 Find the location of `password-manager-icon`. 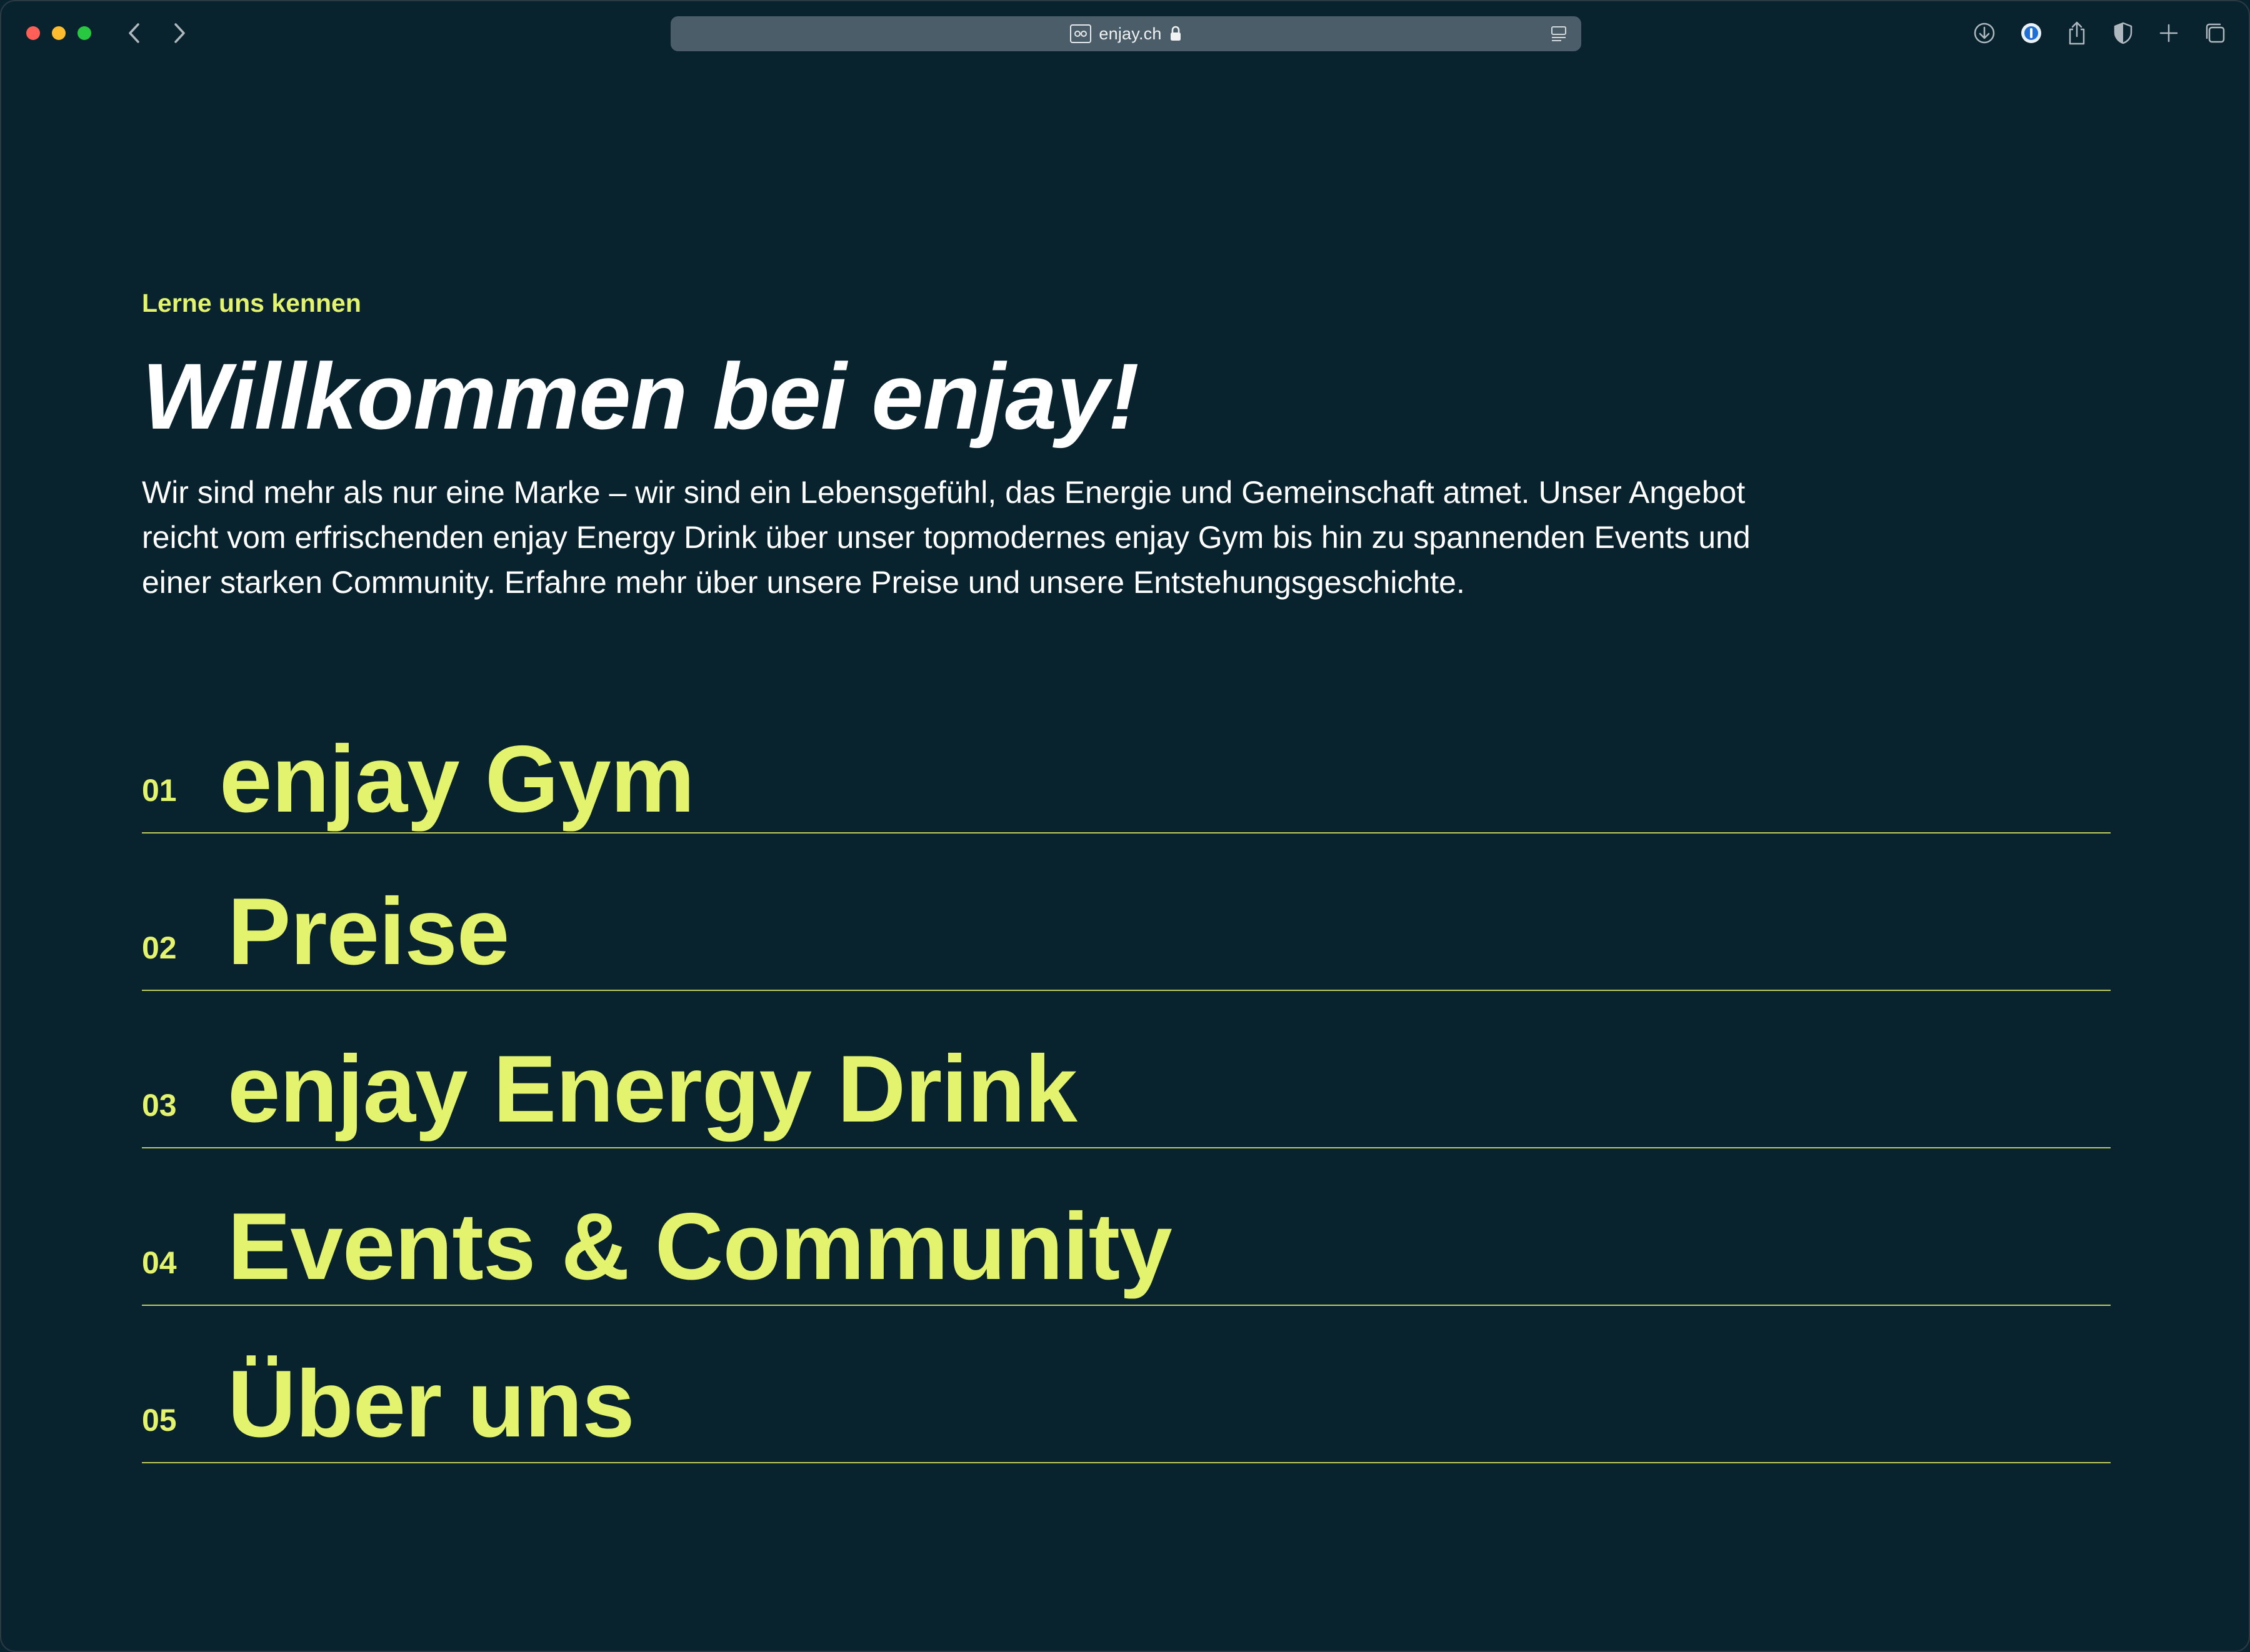

password-manager-icon is located at coordinates (2031, 33).